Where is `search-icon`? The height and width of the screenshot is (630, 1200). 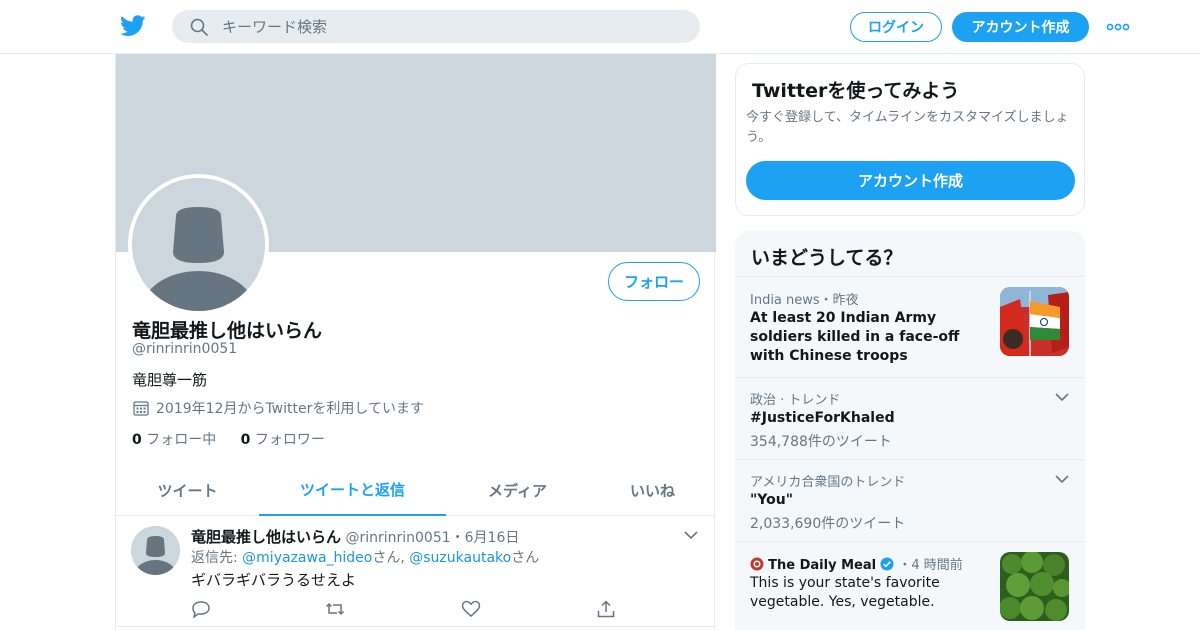
search-icon is located at coordinates (199, 27).